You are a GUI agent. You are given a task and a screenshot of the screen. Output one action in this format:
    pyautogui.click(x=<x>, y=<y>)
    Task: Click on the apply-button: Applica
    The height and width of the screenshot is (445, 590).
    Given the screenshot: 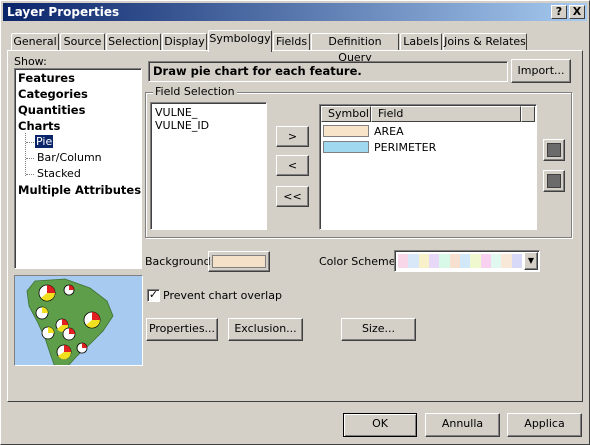 What is the action you would take?
    pyautogui.click(x=544, y=425)
    